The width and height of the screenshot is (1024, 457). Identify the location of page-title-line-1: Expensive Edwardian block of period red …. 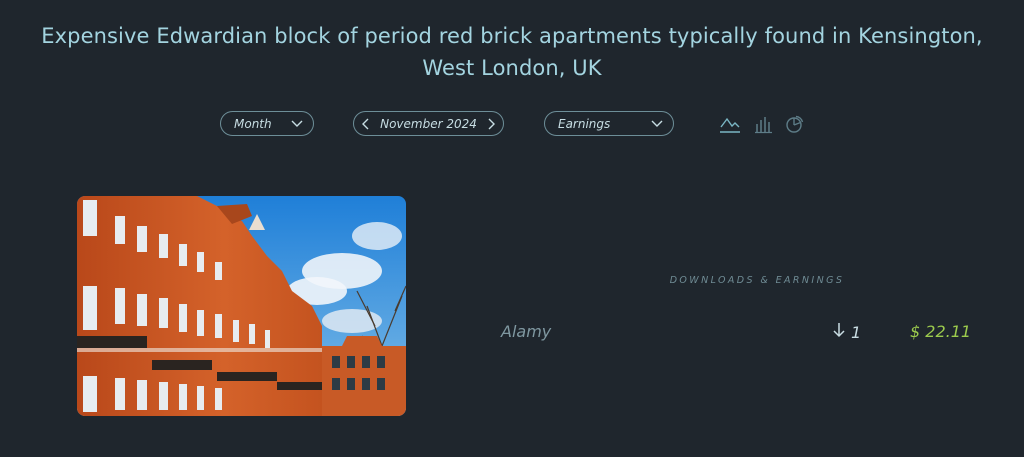
(512, 36).